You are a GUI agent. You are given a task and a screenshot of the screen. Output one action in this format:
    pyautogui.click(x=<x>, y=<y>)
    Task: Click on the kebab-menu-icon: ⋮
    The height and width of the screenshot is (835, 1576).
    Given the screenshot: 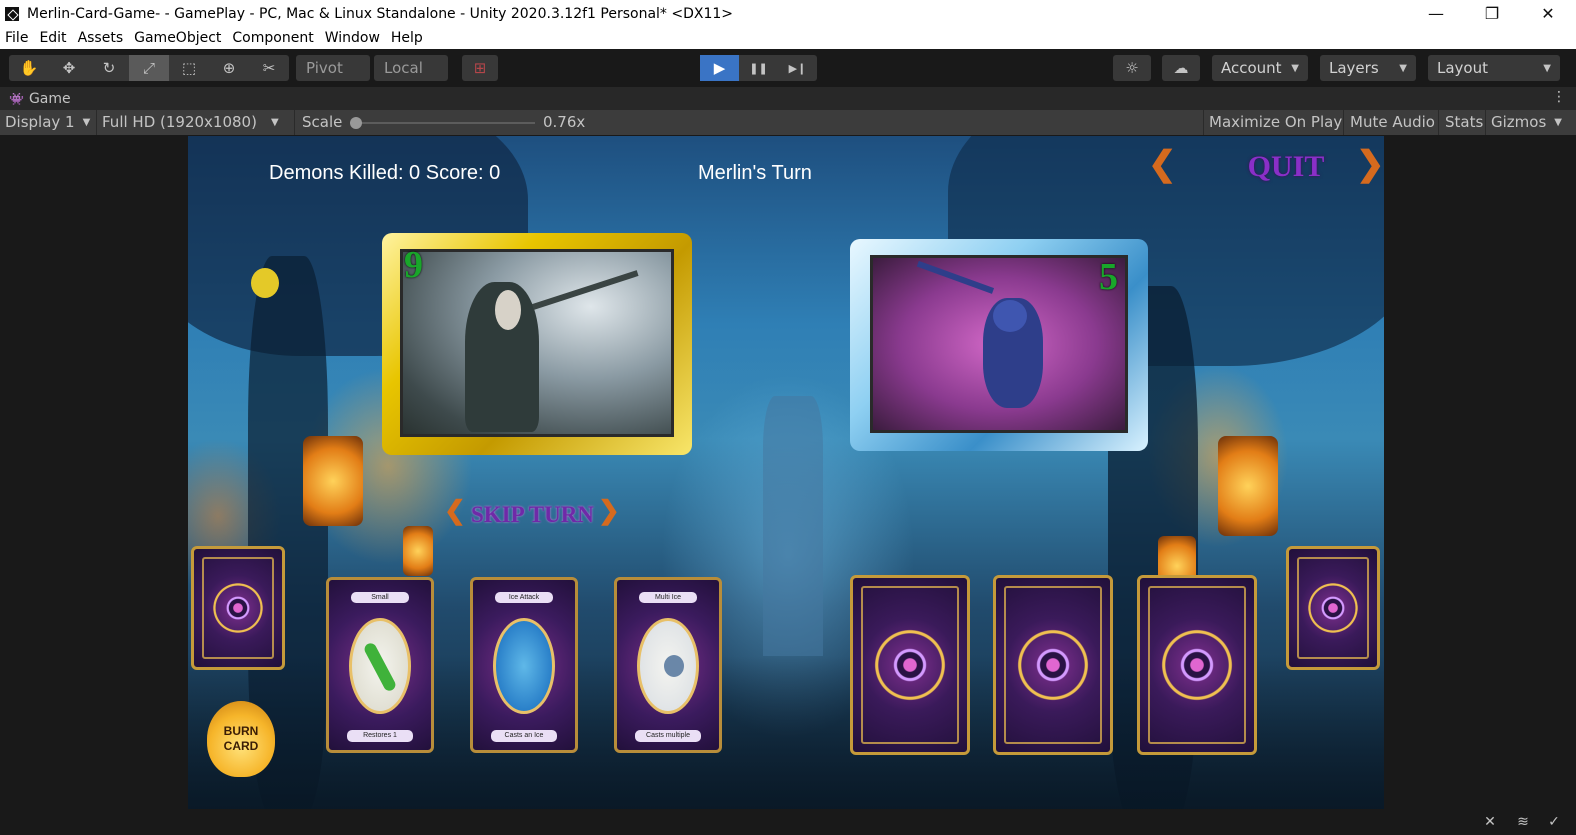 What is the action you would take?
    pyautogui.click(x=1559, y=97)
    